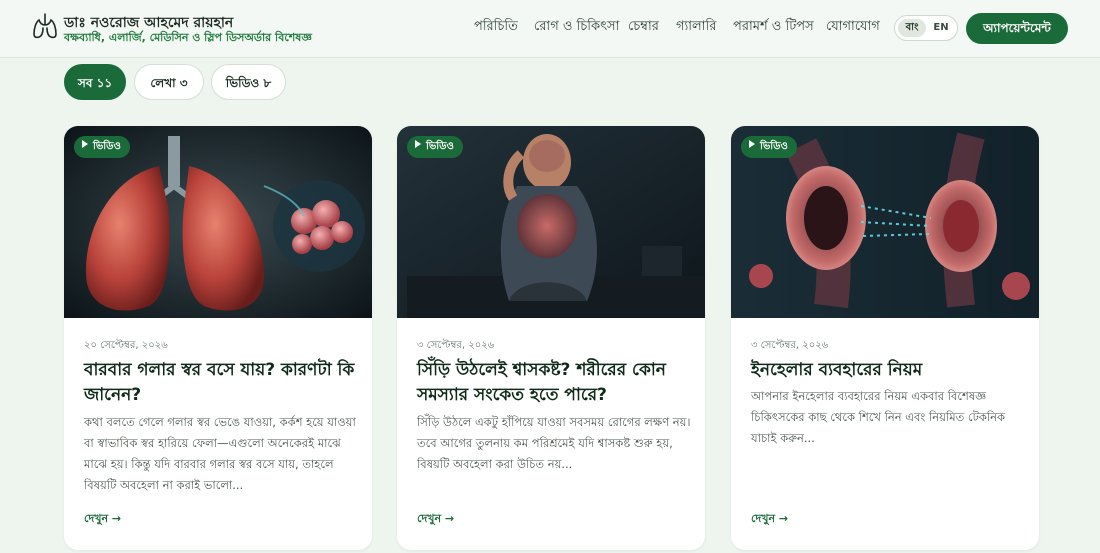 The height and width of the screenshot is (553, 1100). Describe the element at coordinates (643, 27) in the screenshot. I see `nav-chamber: চেম্বার` at that location.